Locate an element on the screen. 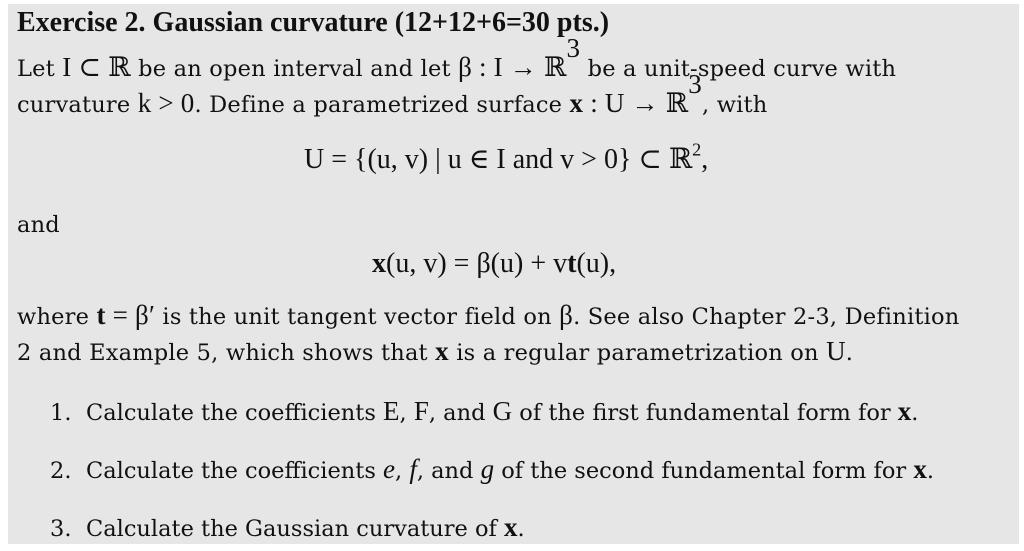  item-number: 3. is located at coordinates (61, 529).